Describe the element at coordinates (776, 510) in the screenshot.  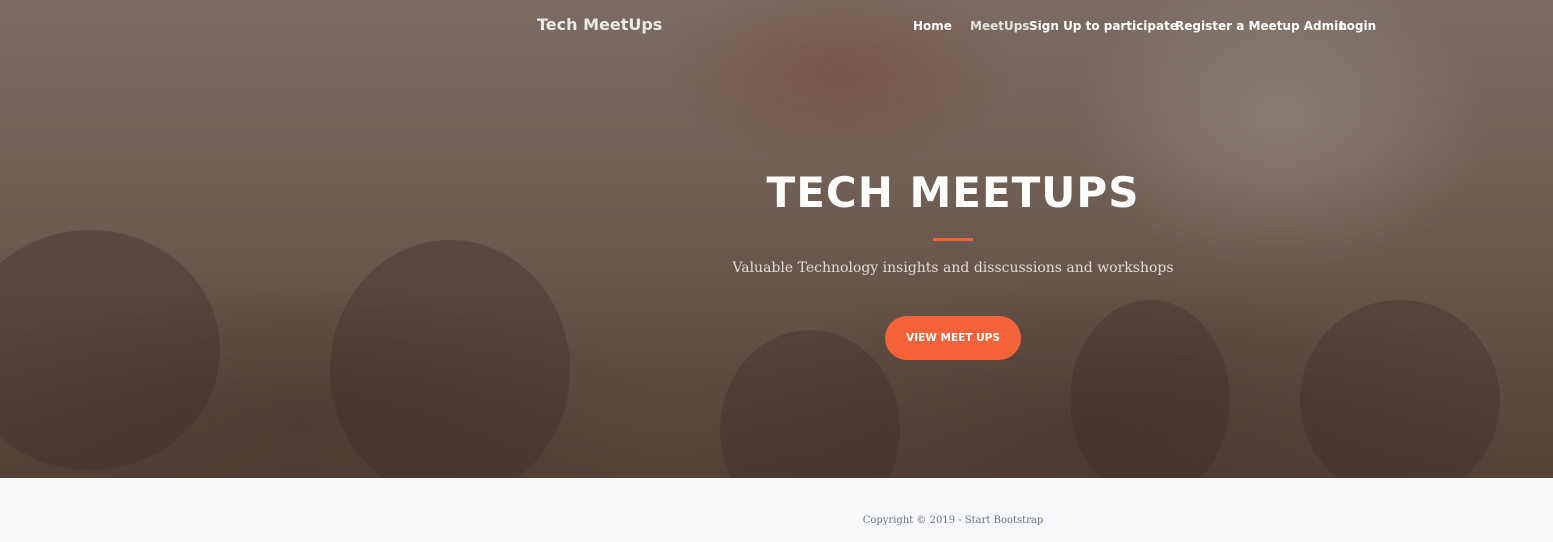
I see `footer: Copyright © 2019 - Start Bootstrap` at that location.